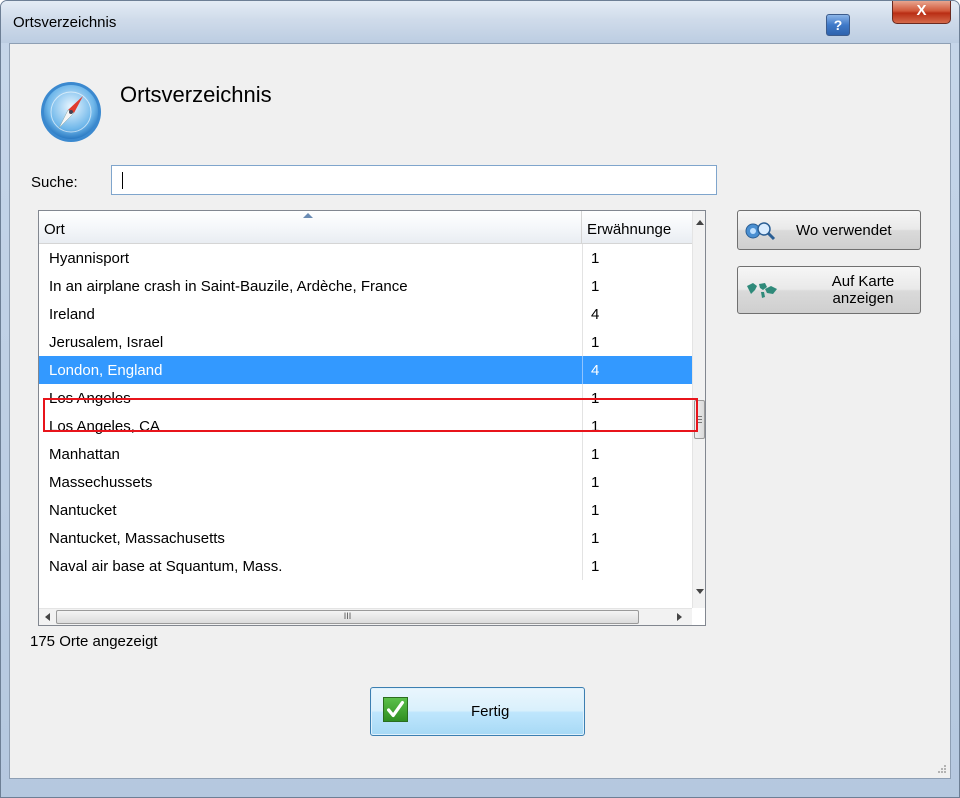 Image resolution: width=960 pixels, height=798 pixels. Describe the element at coordinates (629, 229) in the screenshot. I see `column-header-erwaehnungen-label: Erwähnunge` at that location.